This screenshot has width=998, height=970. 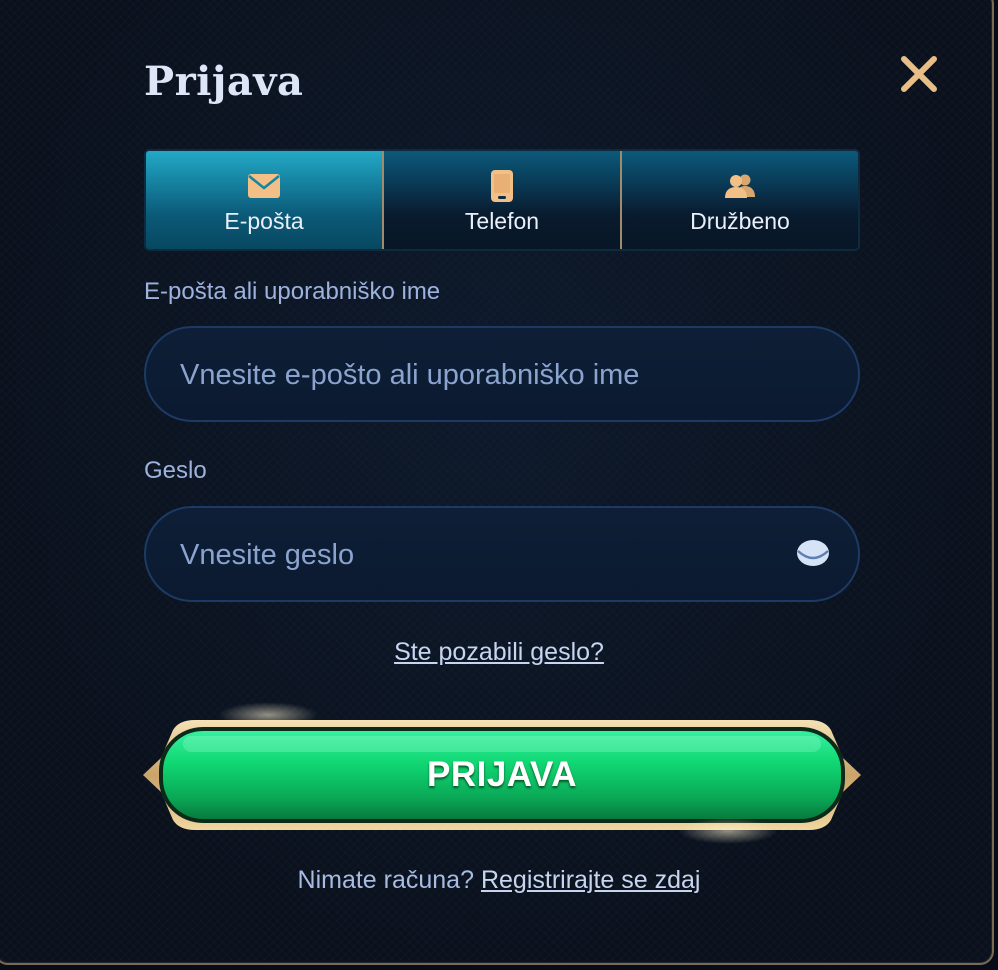 I want to click on email-field-label: E-pošta ali uporabniško ime, so click(x=292, y=291).